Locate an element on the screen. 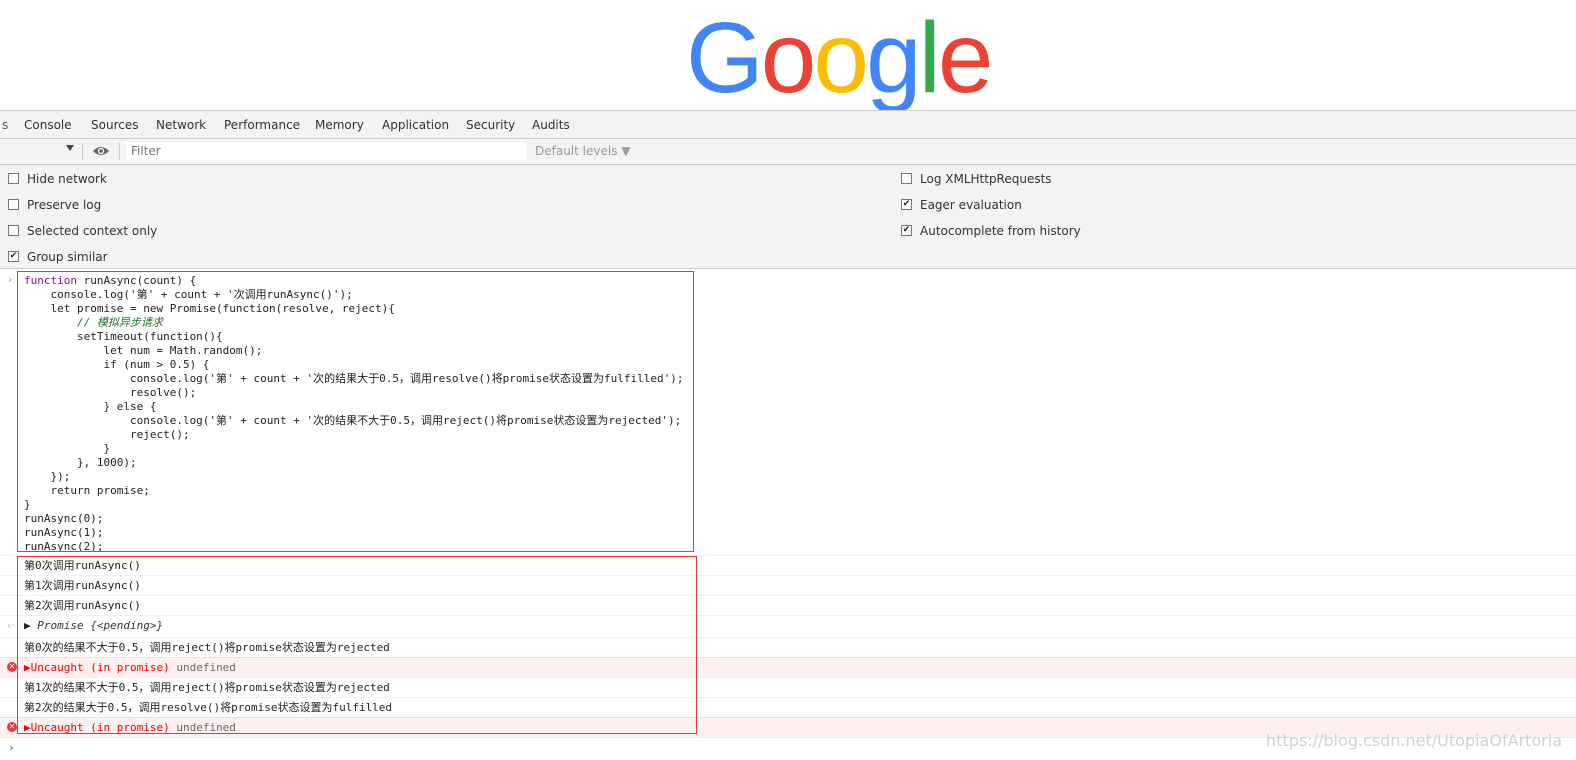  tab-network: Network is located at coordinates (181, 125).